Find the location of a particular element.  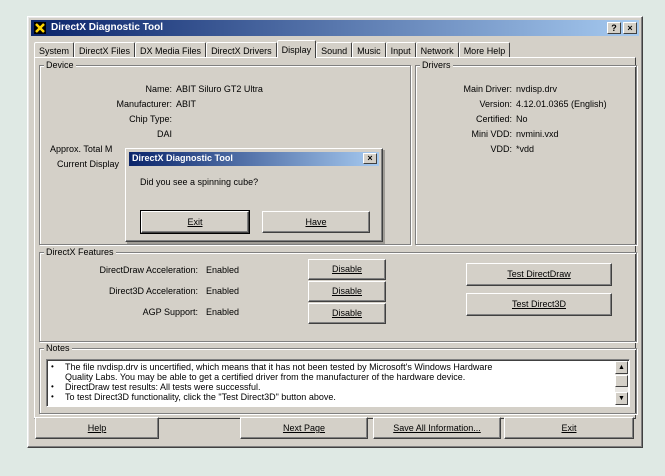

vdd-label: VDD: is located at coordinates (501, 149).